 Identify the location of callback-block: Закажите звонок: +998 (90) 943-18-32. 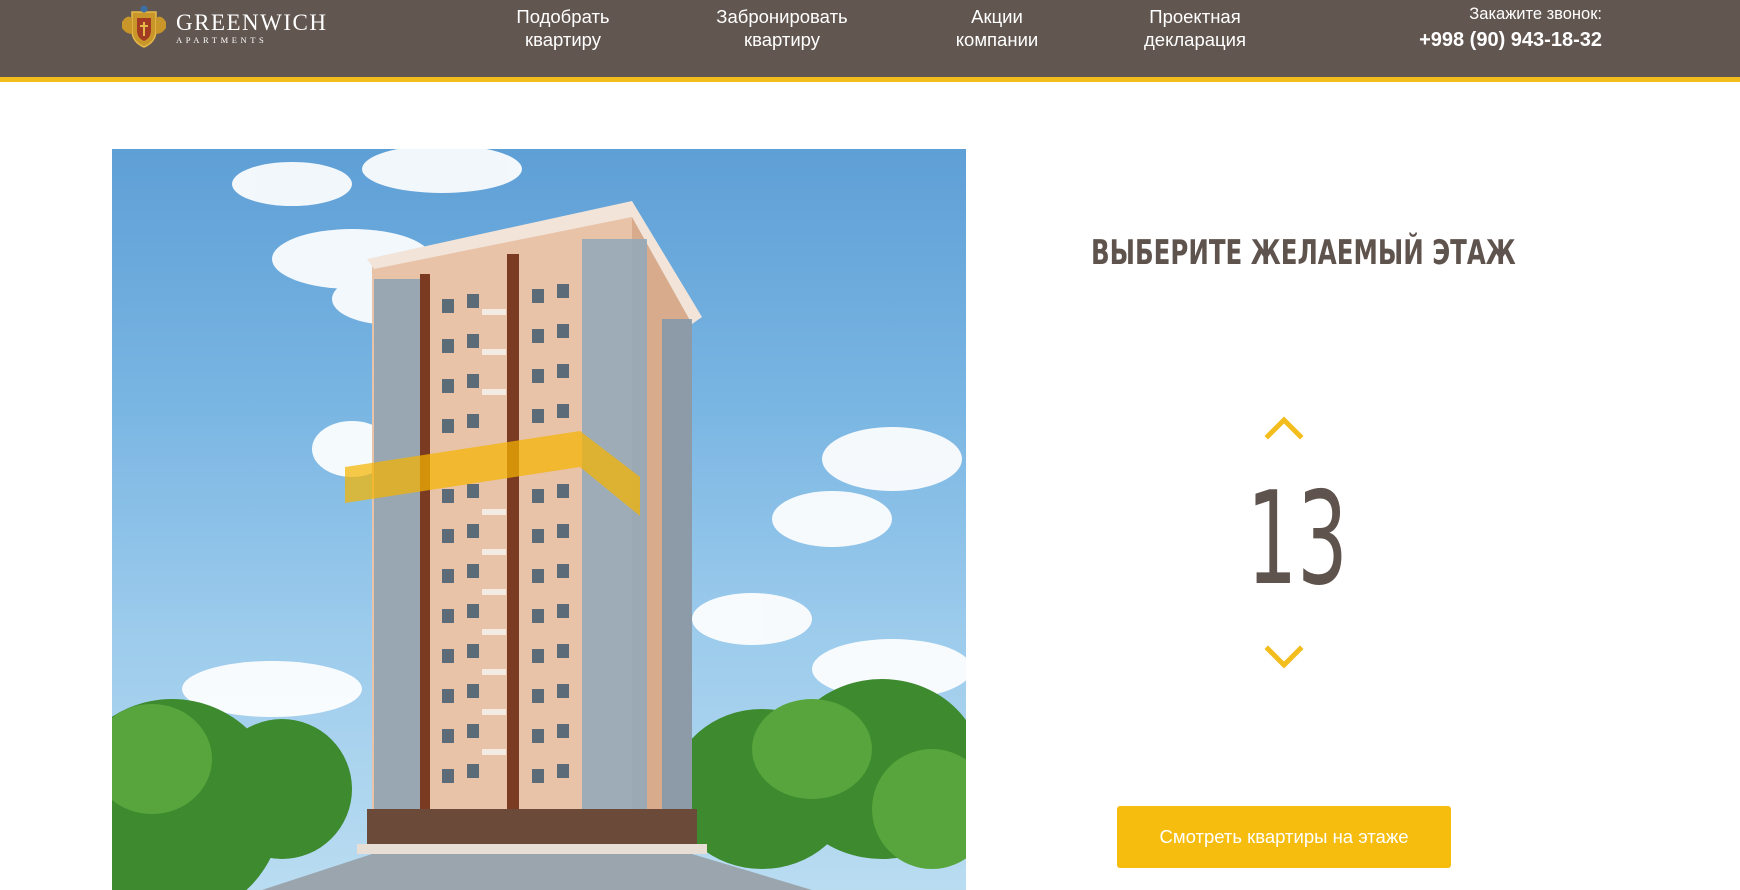
(1510, 29).